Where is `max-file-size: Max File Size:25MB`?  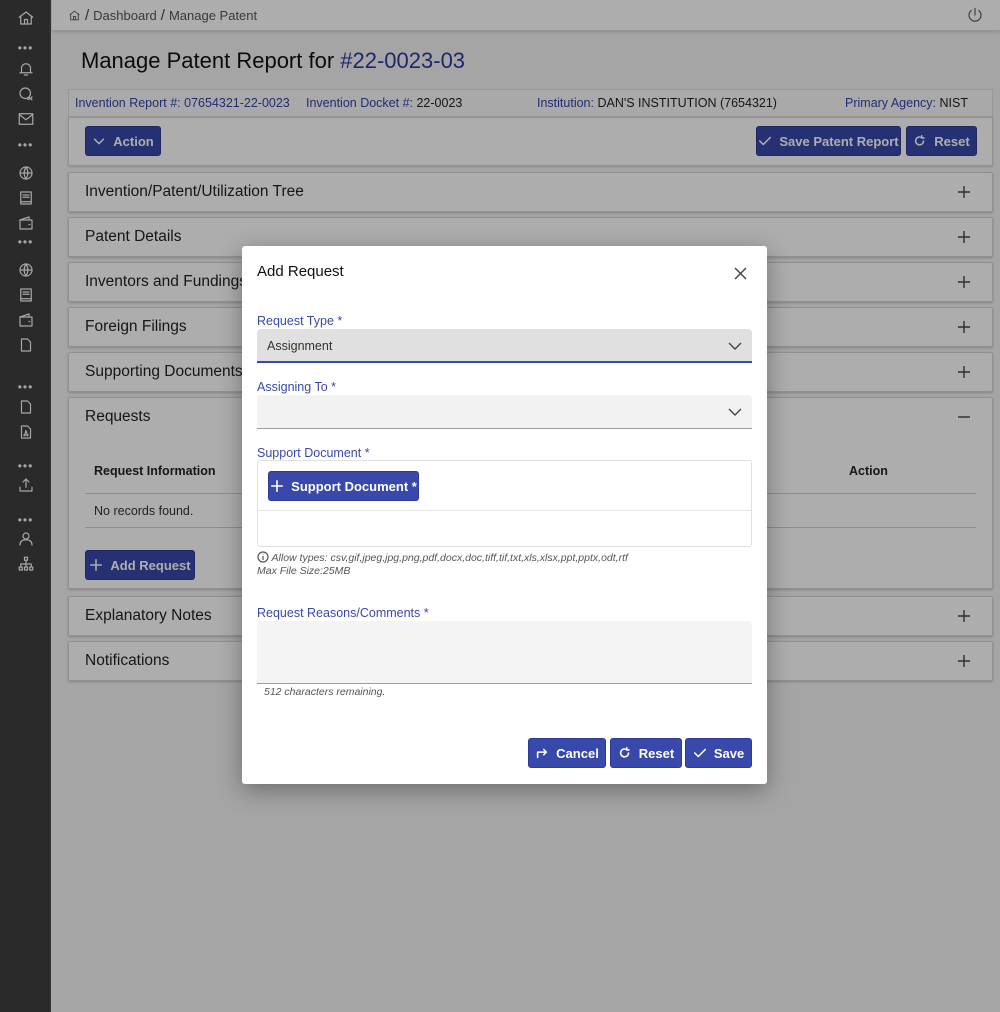 max-file-size: Max File Size:25MB is located at coordinates (304, 571).